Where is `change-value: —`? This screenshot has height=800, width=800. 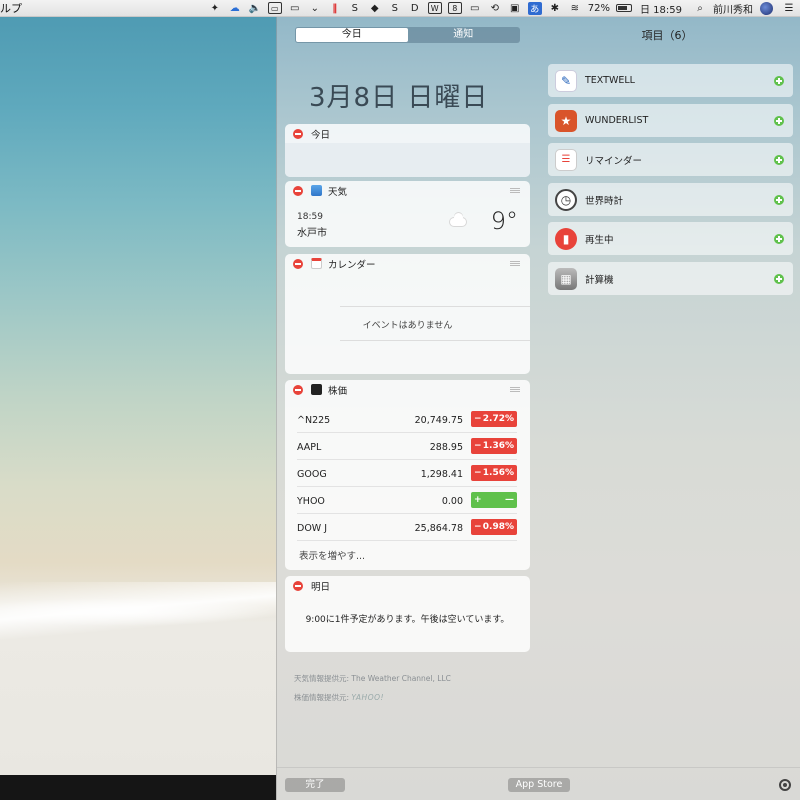 change-value: — is located at coordinates (509, 500).